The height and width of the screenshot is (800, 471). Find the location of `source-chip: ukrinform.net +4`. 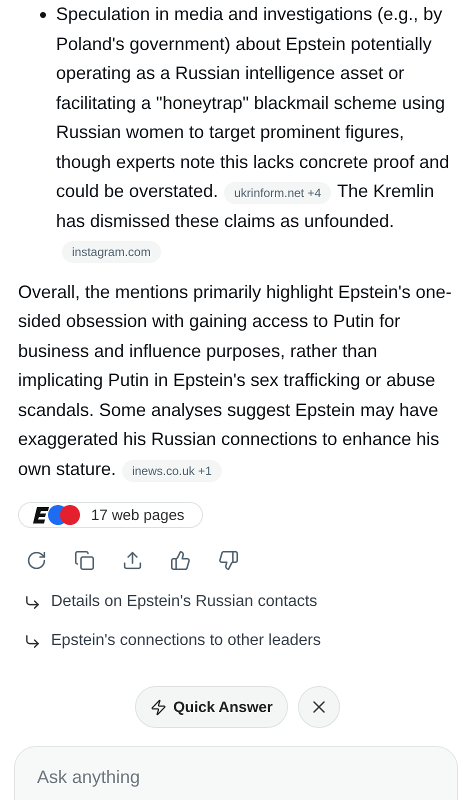

source-chip: ukrinform.net +4 is located at coordinates (278, 193).